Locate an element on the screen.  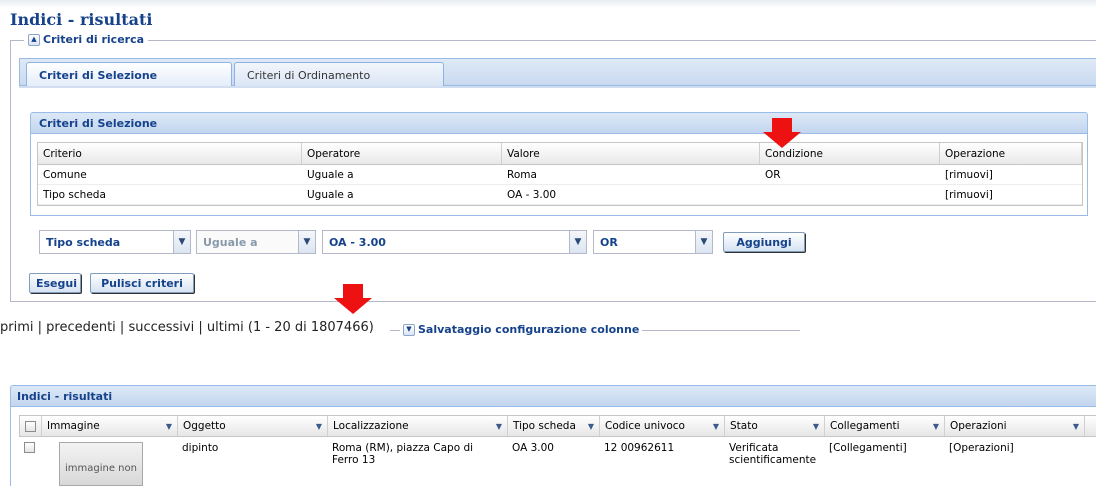
pager-range: (1 - 20 di 1807466) is located at coordinates (310, 327).